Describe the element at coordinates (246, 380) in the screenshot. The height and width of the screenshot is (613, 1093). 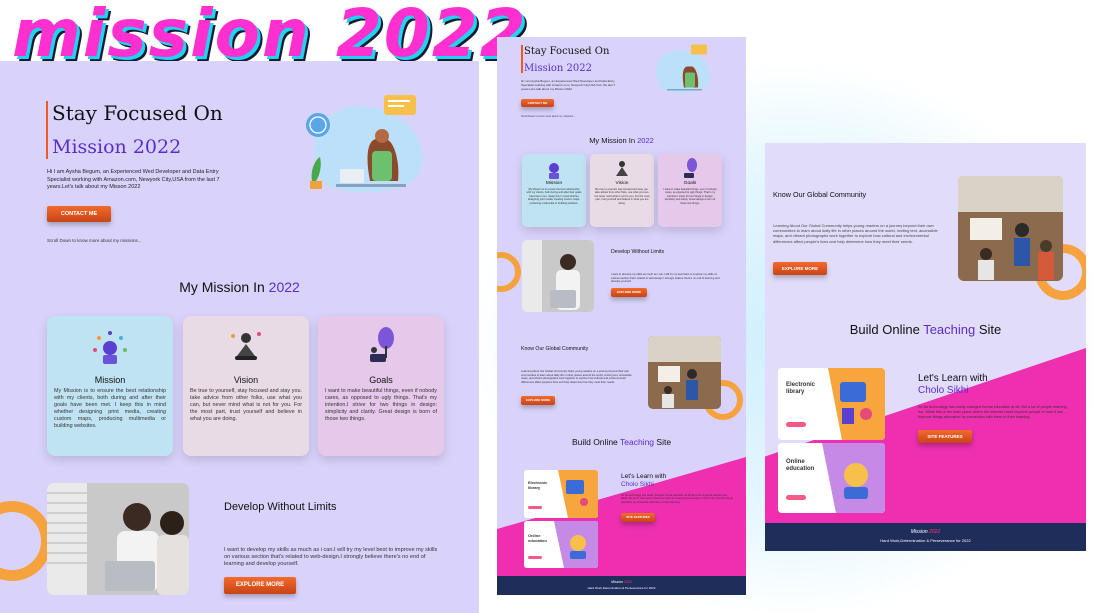
I see `vision-card-title: Vision` at that location.